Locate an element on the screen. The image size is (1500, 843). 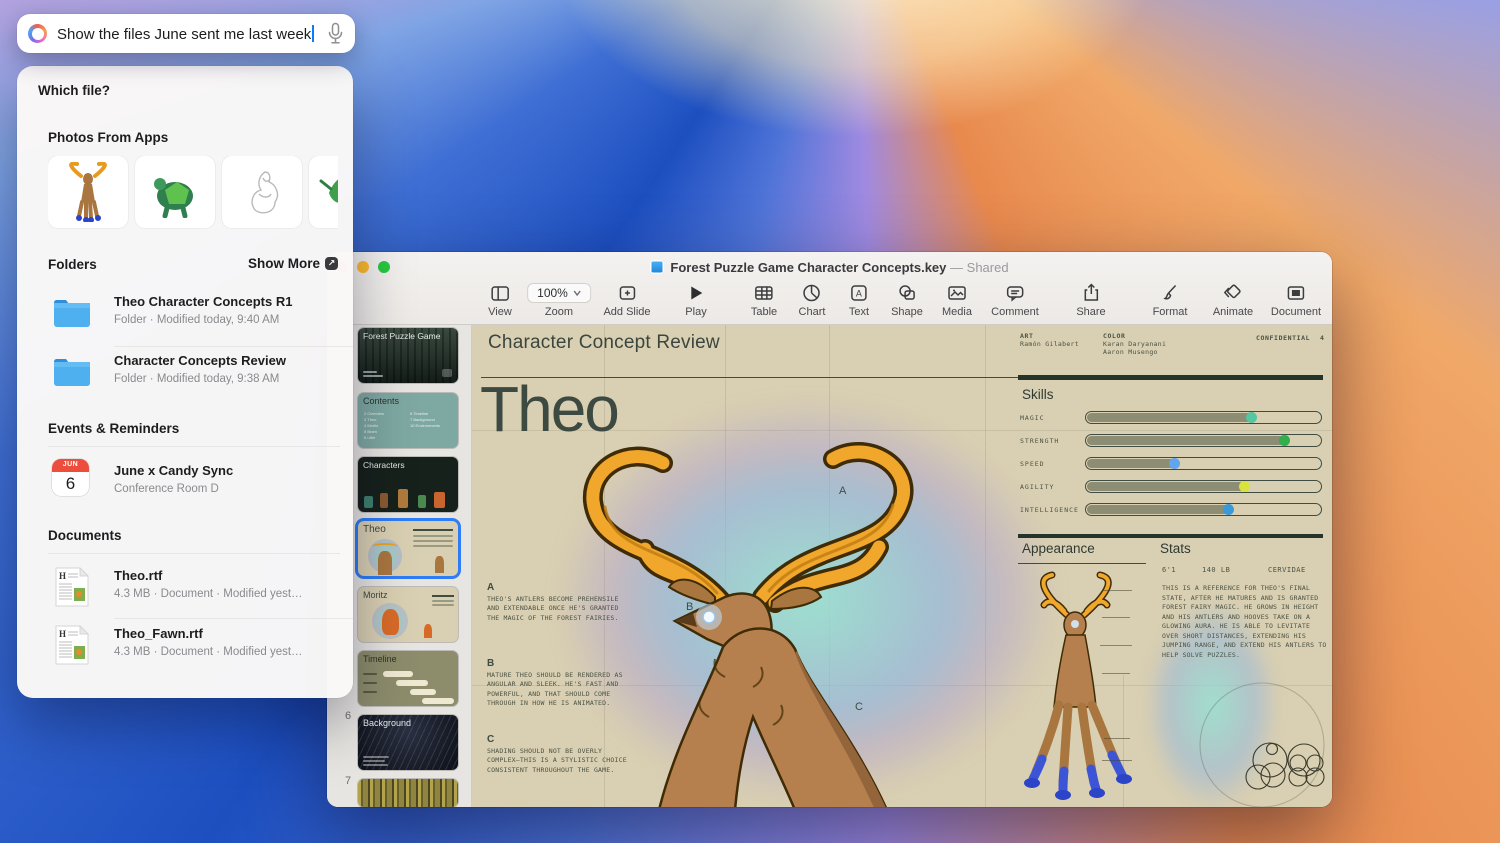
svg-text: A is located at coordinates (859, 294).